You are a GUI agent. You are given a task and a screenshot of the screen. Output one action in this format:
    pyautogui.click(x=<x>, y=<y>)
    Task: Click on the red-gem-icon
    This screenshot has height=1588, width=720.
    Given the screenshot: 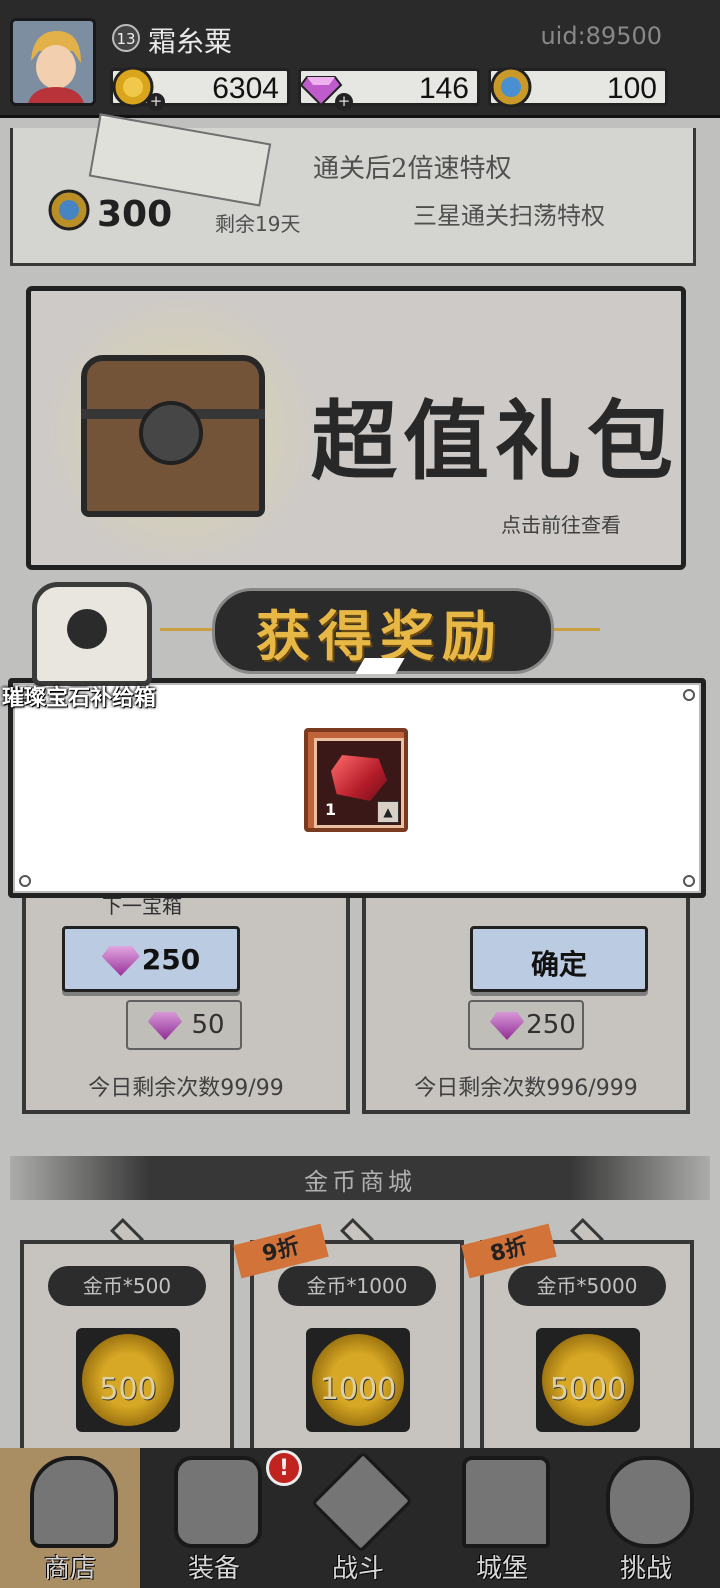 What is the action you would take?
    pyautogui.click(x=359, y=778)
    